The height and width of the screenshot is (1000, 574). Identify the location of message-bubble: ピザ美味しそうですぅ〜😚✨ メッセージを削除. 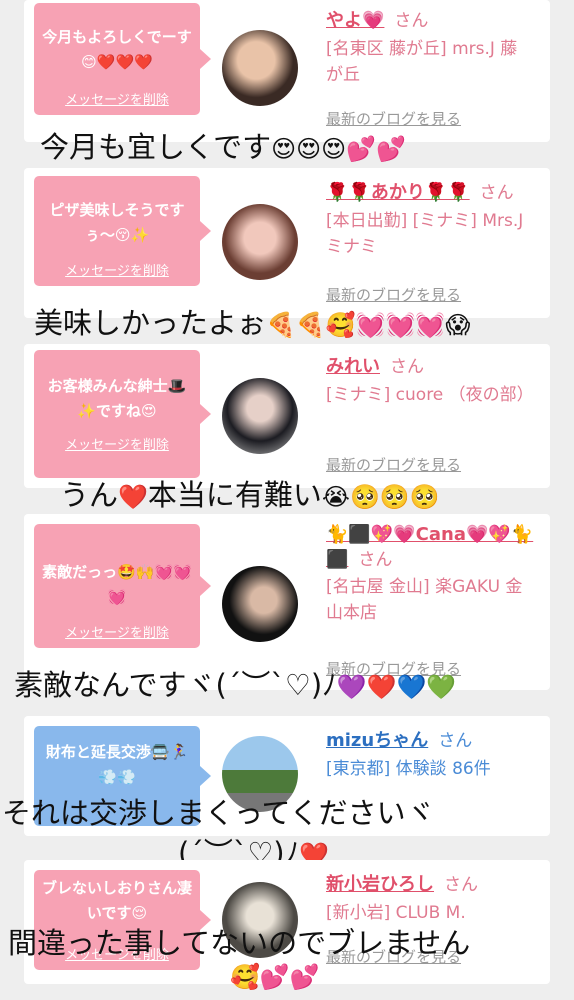
(122, 231).